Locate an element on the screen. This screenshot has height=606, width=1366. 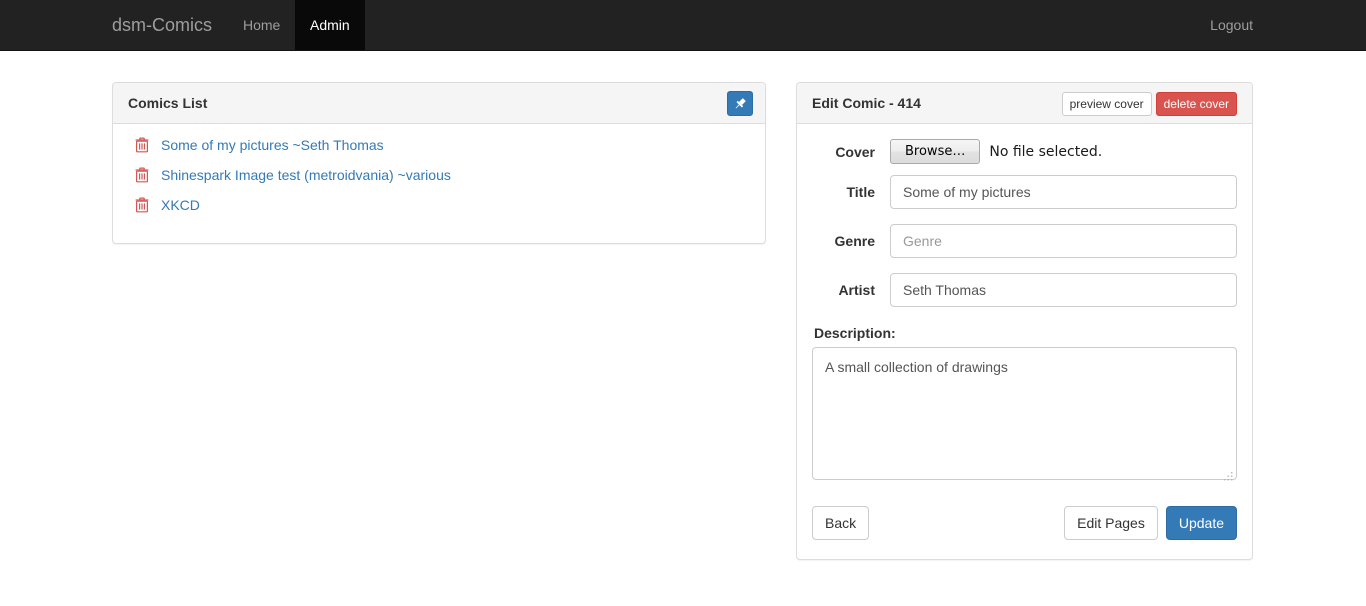
preview-cover-button: preview cover is located at coordinates (1106, 104).